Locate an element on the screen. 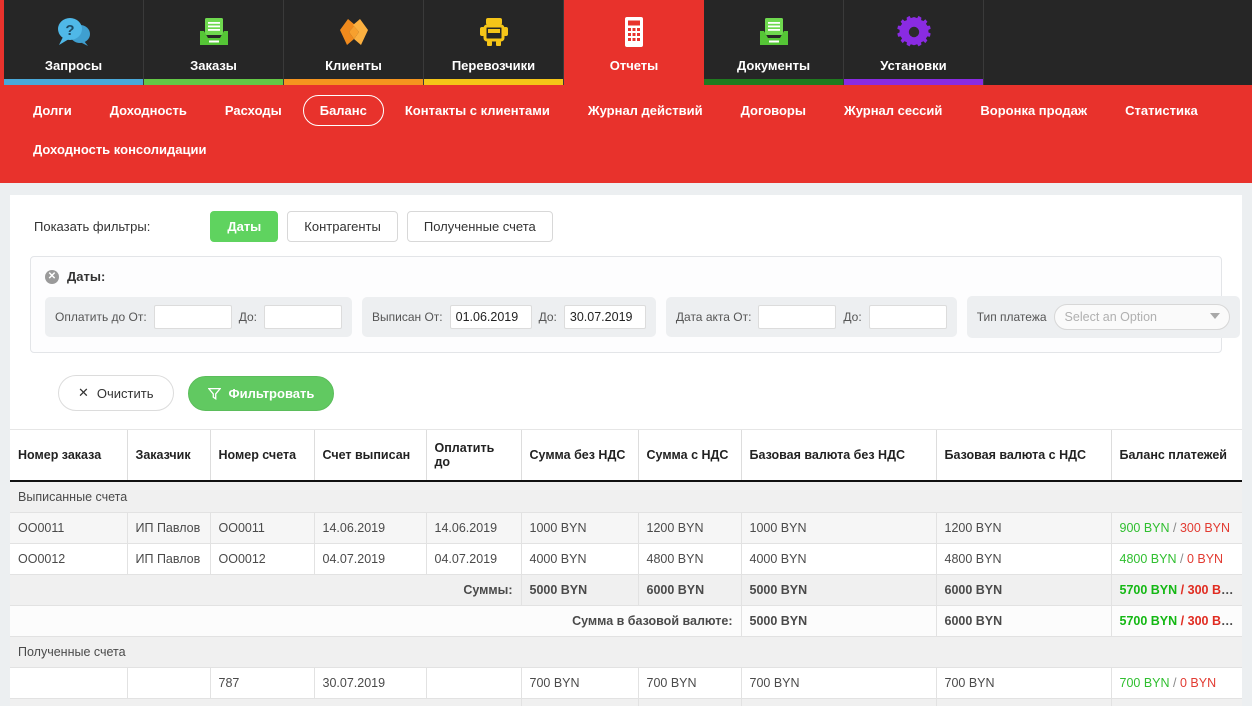  nav-label: Документы is located at coordinates (773, 65).